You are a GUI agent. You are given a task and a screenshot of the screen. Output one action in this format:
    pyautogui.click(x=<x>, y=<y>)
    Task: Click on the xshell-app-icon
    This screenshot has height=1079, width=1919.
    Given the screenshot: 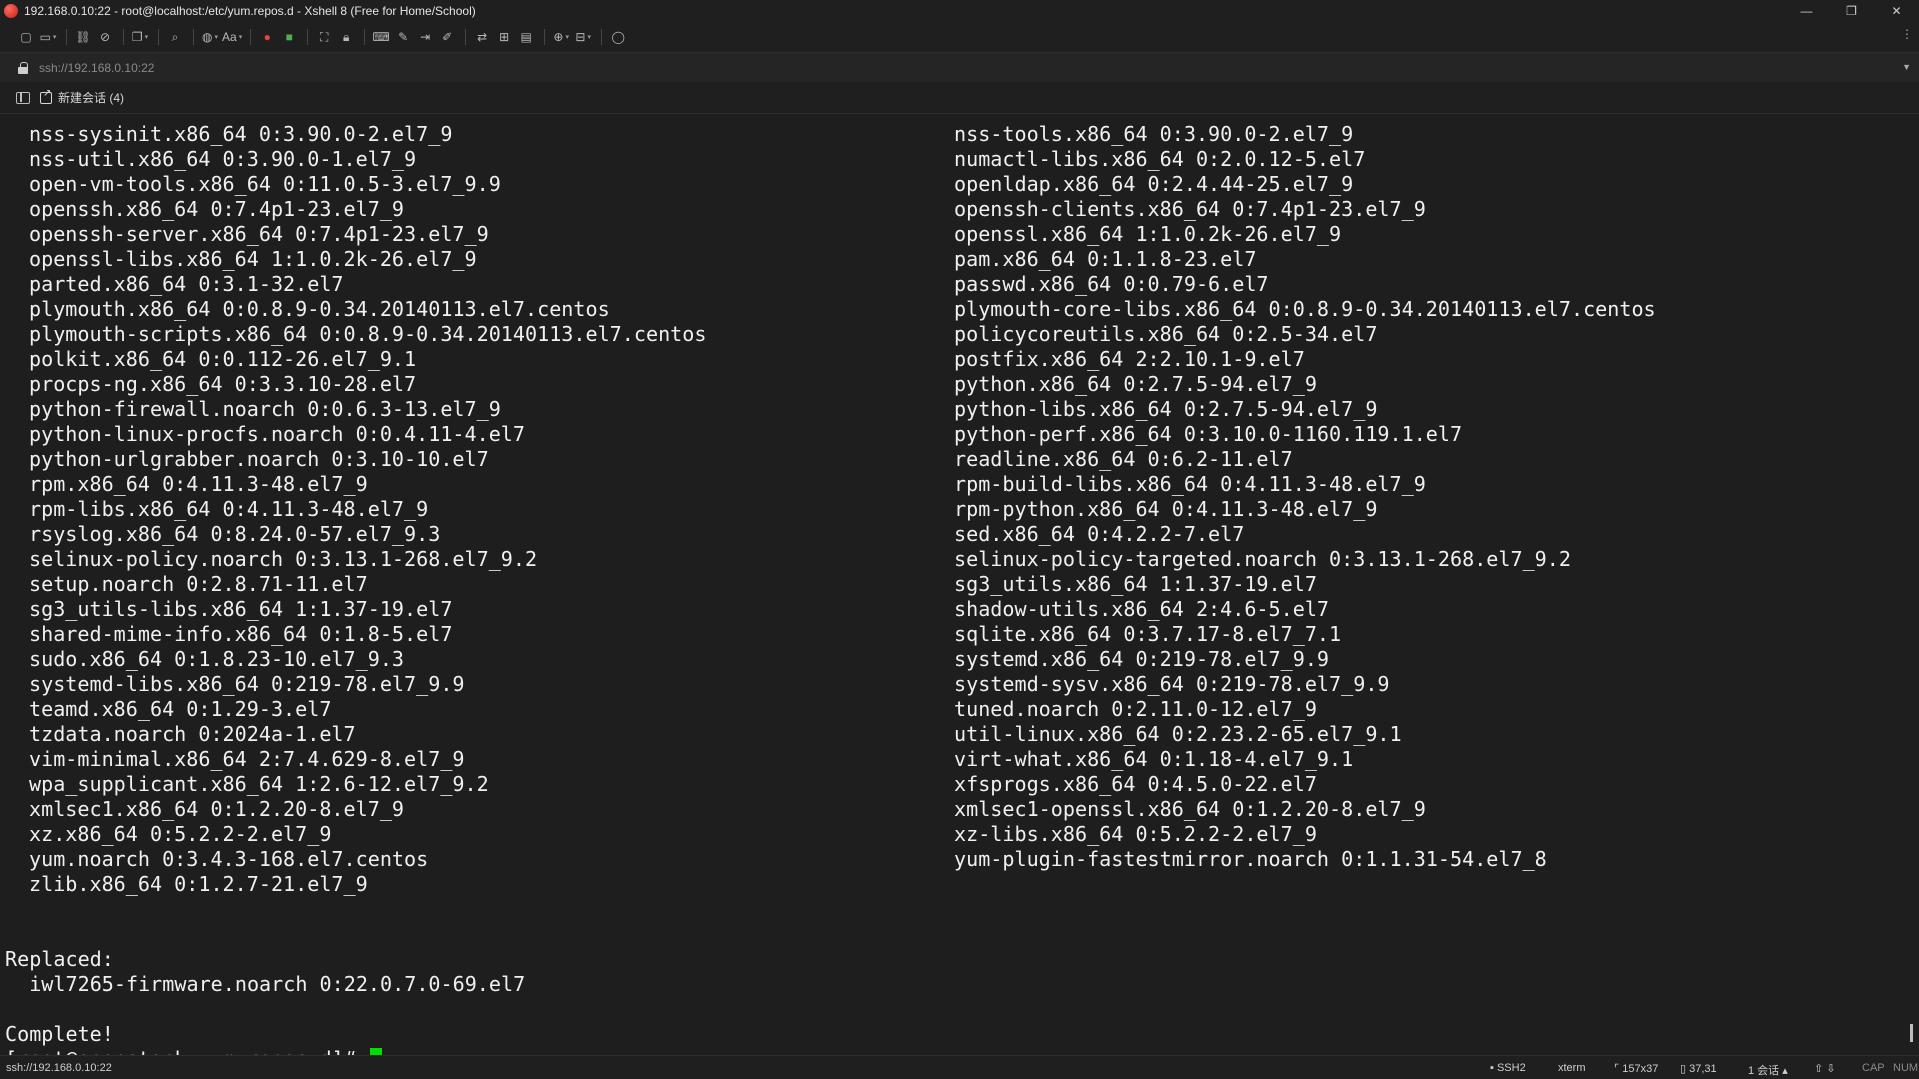 What is the action you would take?
    pyautogui.click(x=11, y=11)
    